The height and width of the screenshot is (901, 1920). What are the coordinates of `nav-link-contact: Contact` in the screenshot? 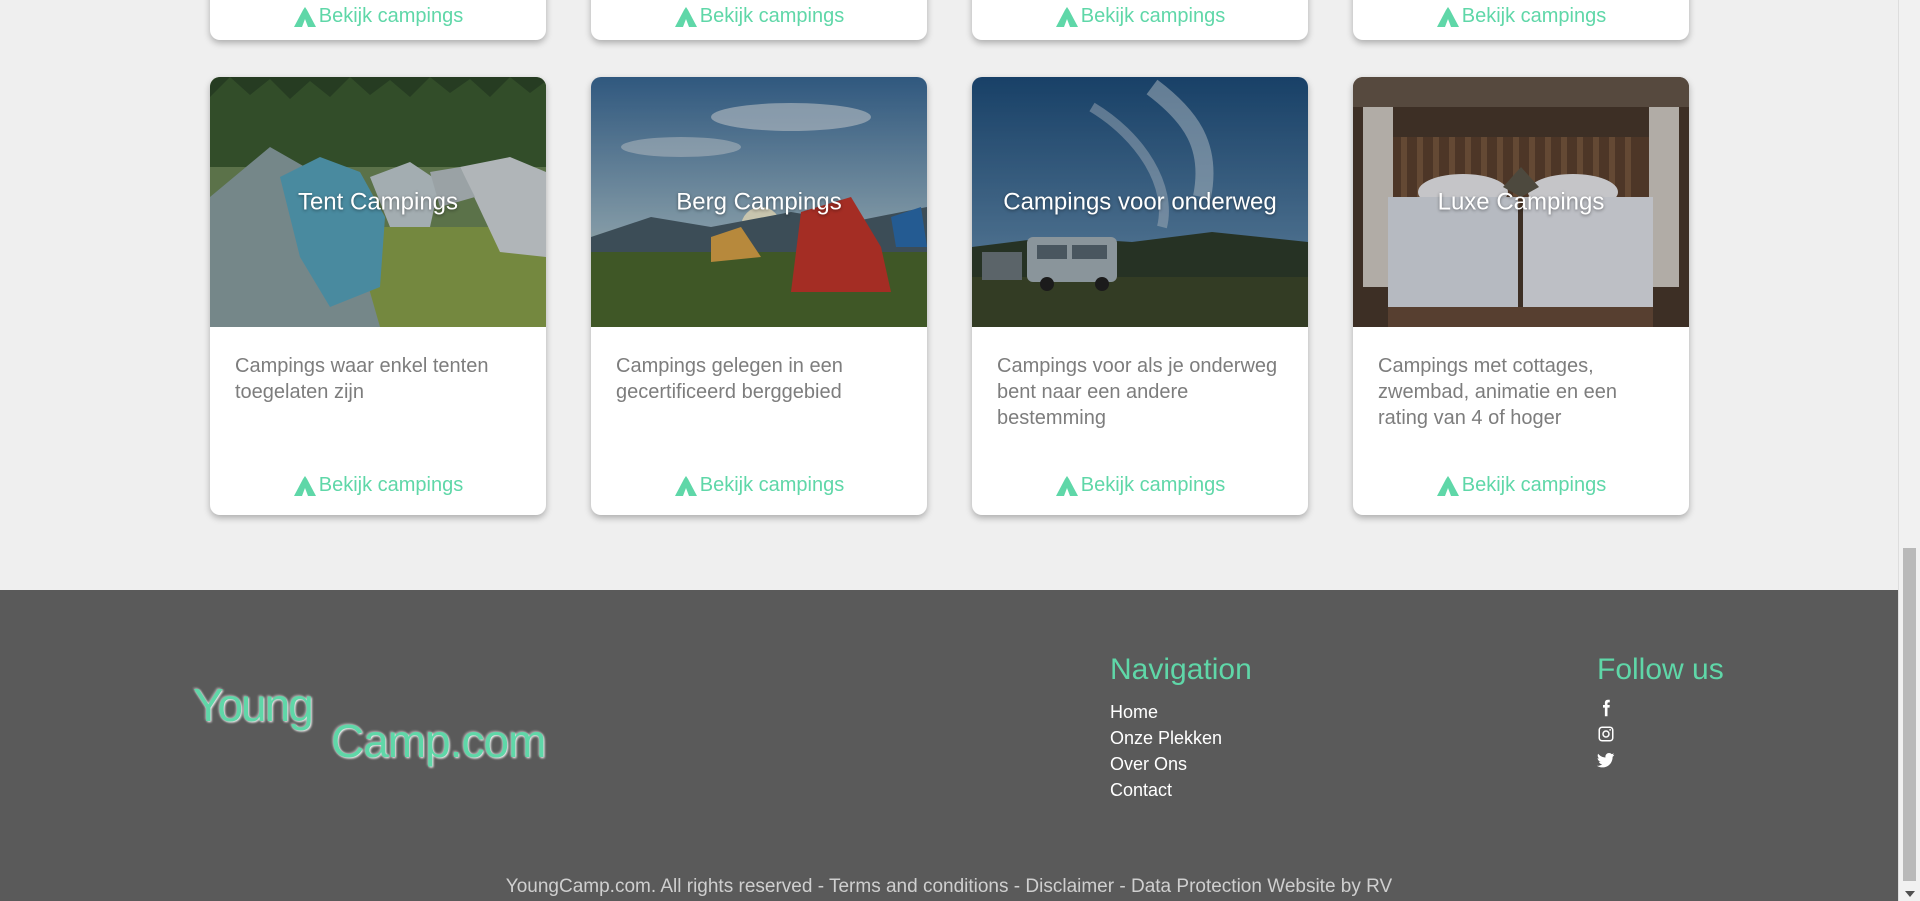 It's located at (1181, 790).